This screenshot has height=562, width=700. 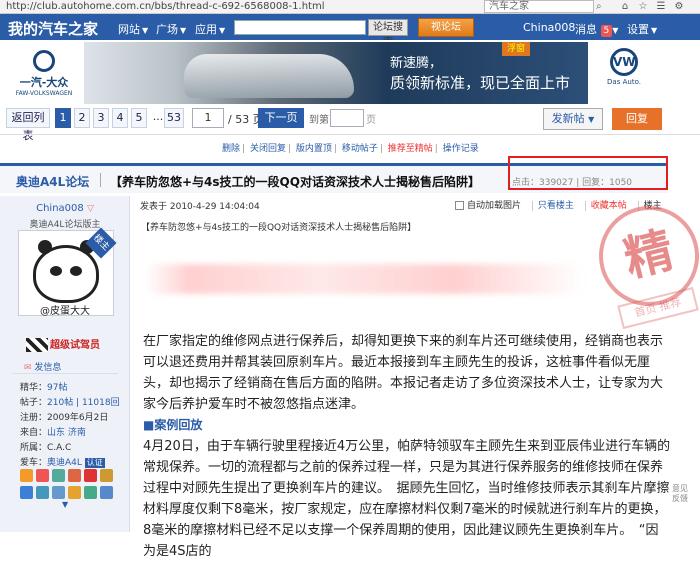 I want to click on only-author-link: 只看楼主, so click(x=552, y=206).